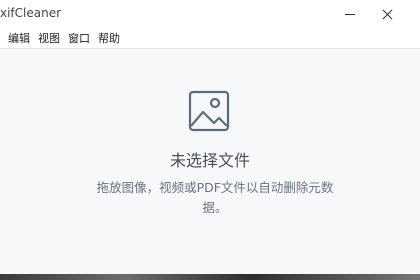 The height and width of the screenshot is (280, 420). Describe the element at coordinates (19, 38) in the screenshot. I see `menu-edit: 编辑` at that location.